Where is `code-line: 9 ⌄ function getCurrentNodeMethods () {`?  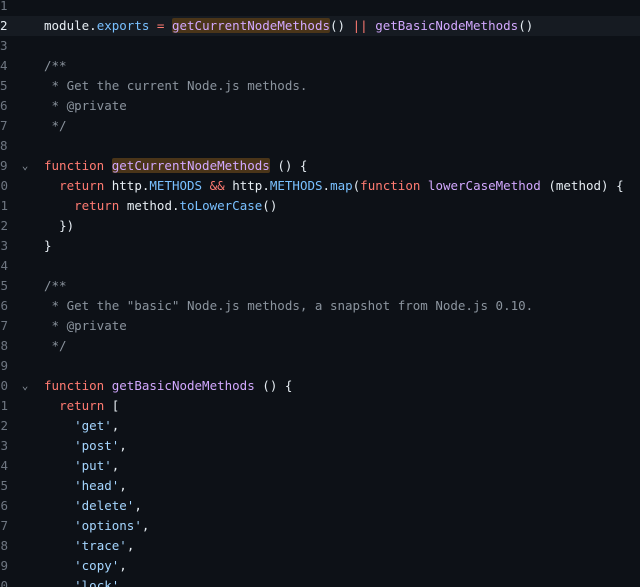
code-line: 9 ⌄ function getCurrentNodeMethods () { is located at coordinates (320, 166).